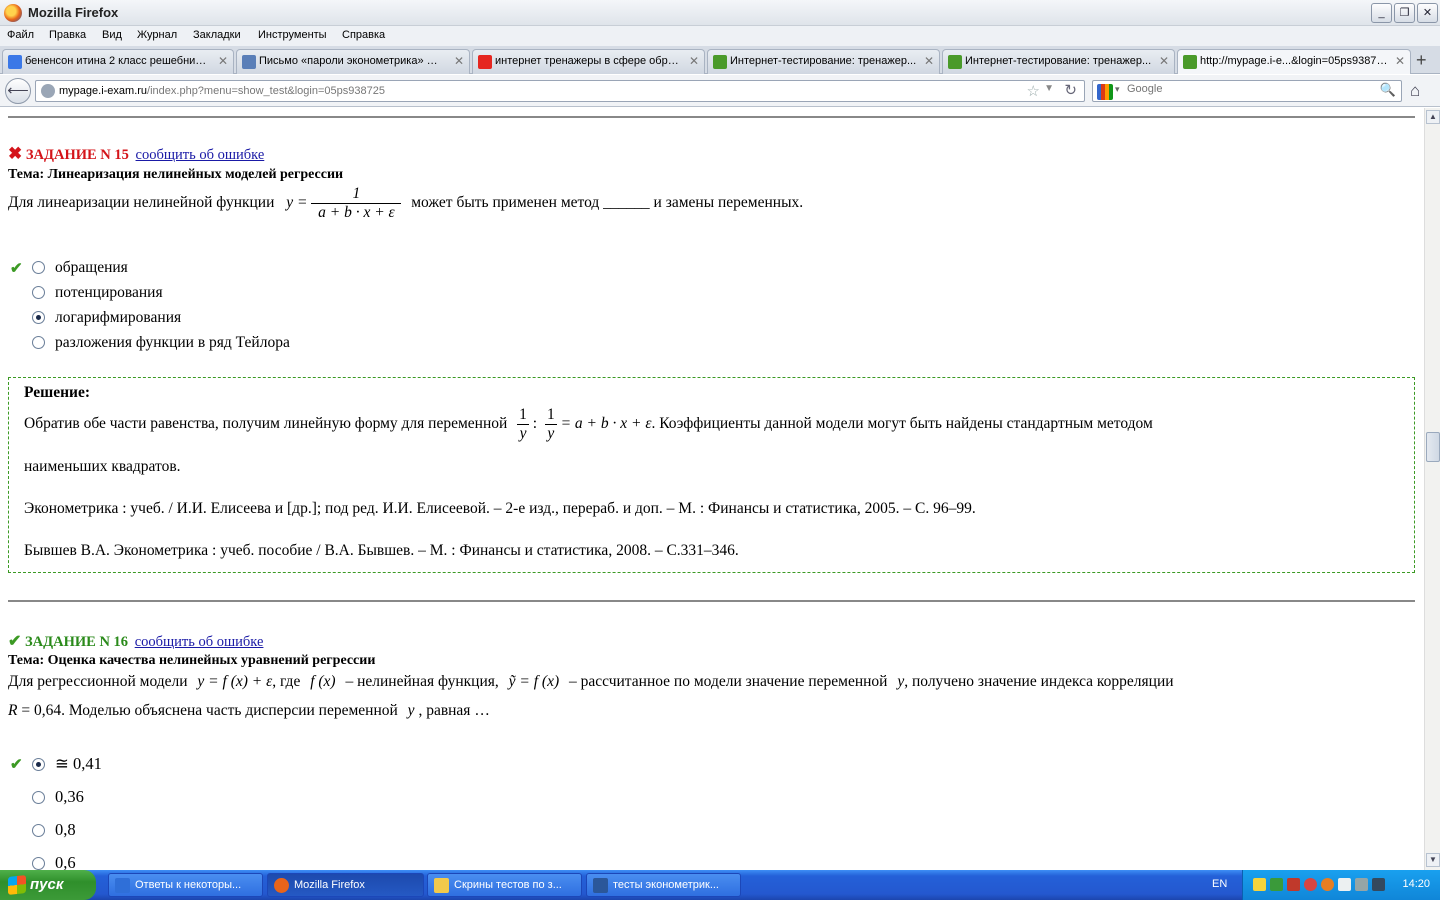  I want to click on scroll-down-icon: ▼, so click(1433, 860).